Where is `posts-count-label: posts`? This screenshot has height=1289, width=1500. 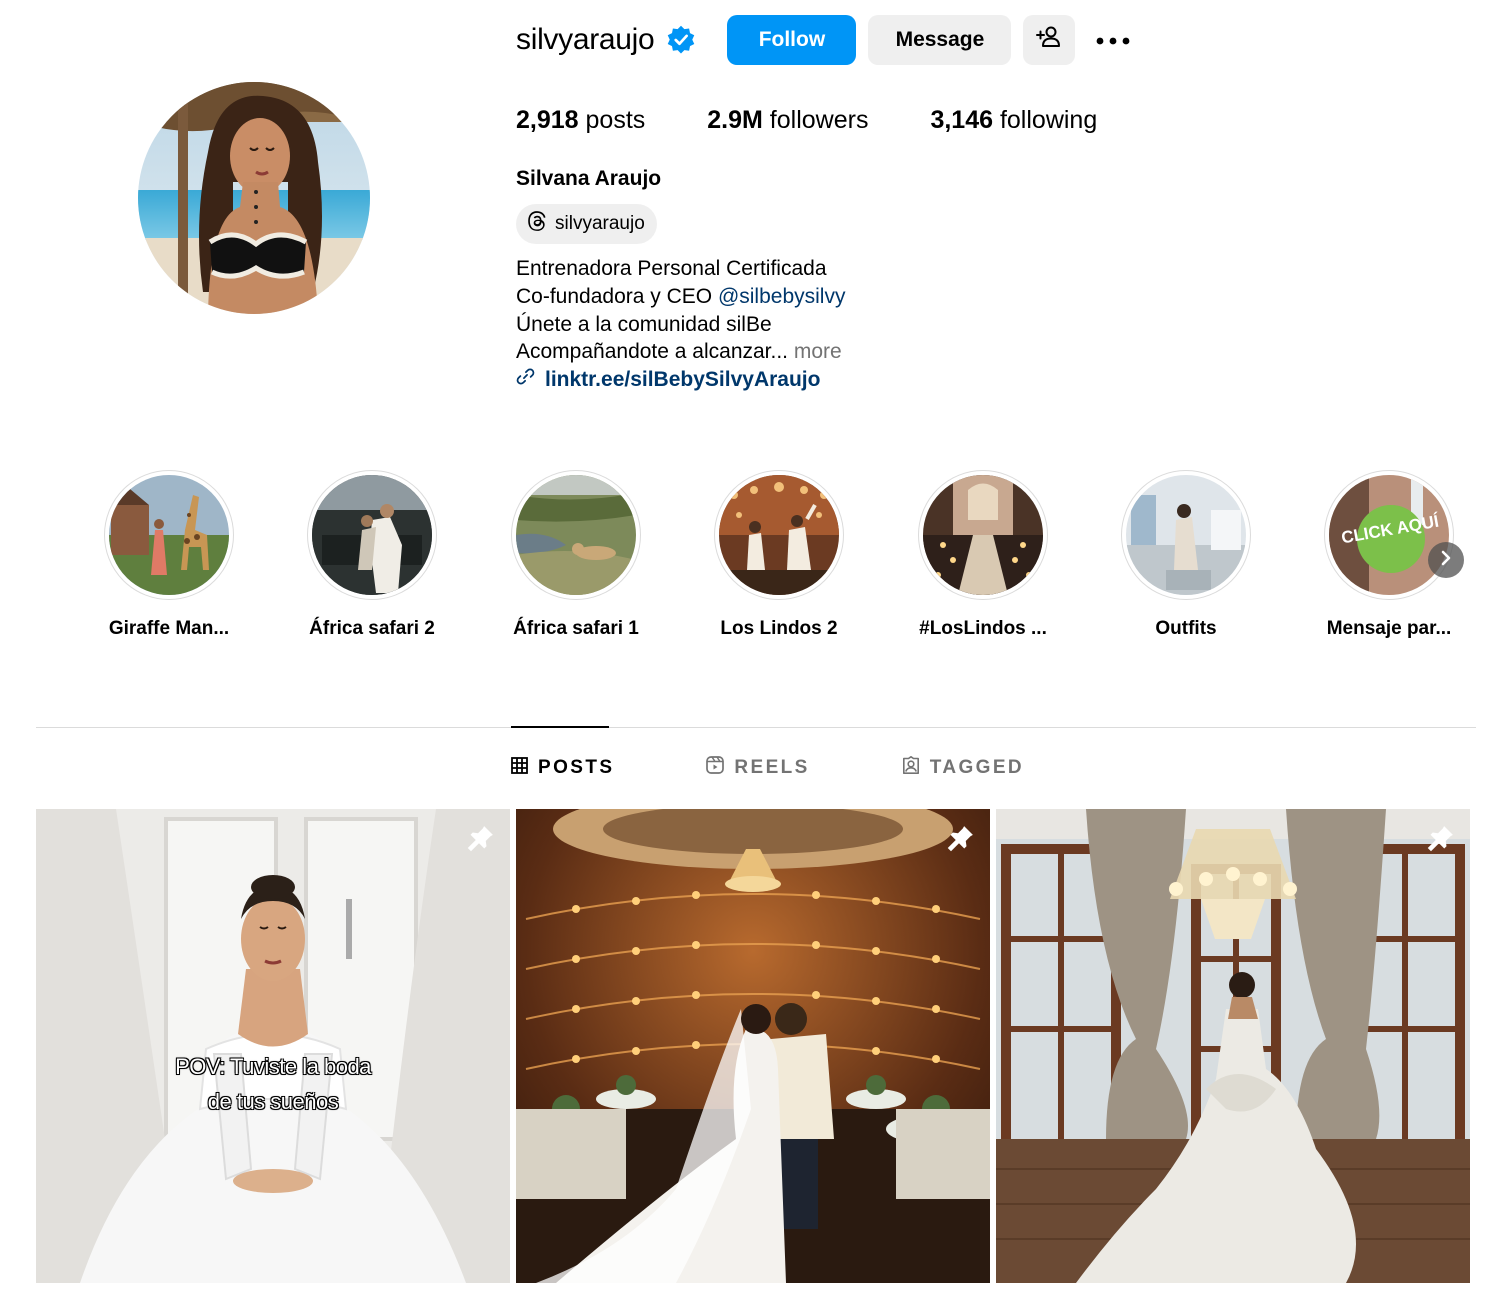
posts-count-label: posts is located at coordinates (612, 120).